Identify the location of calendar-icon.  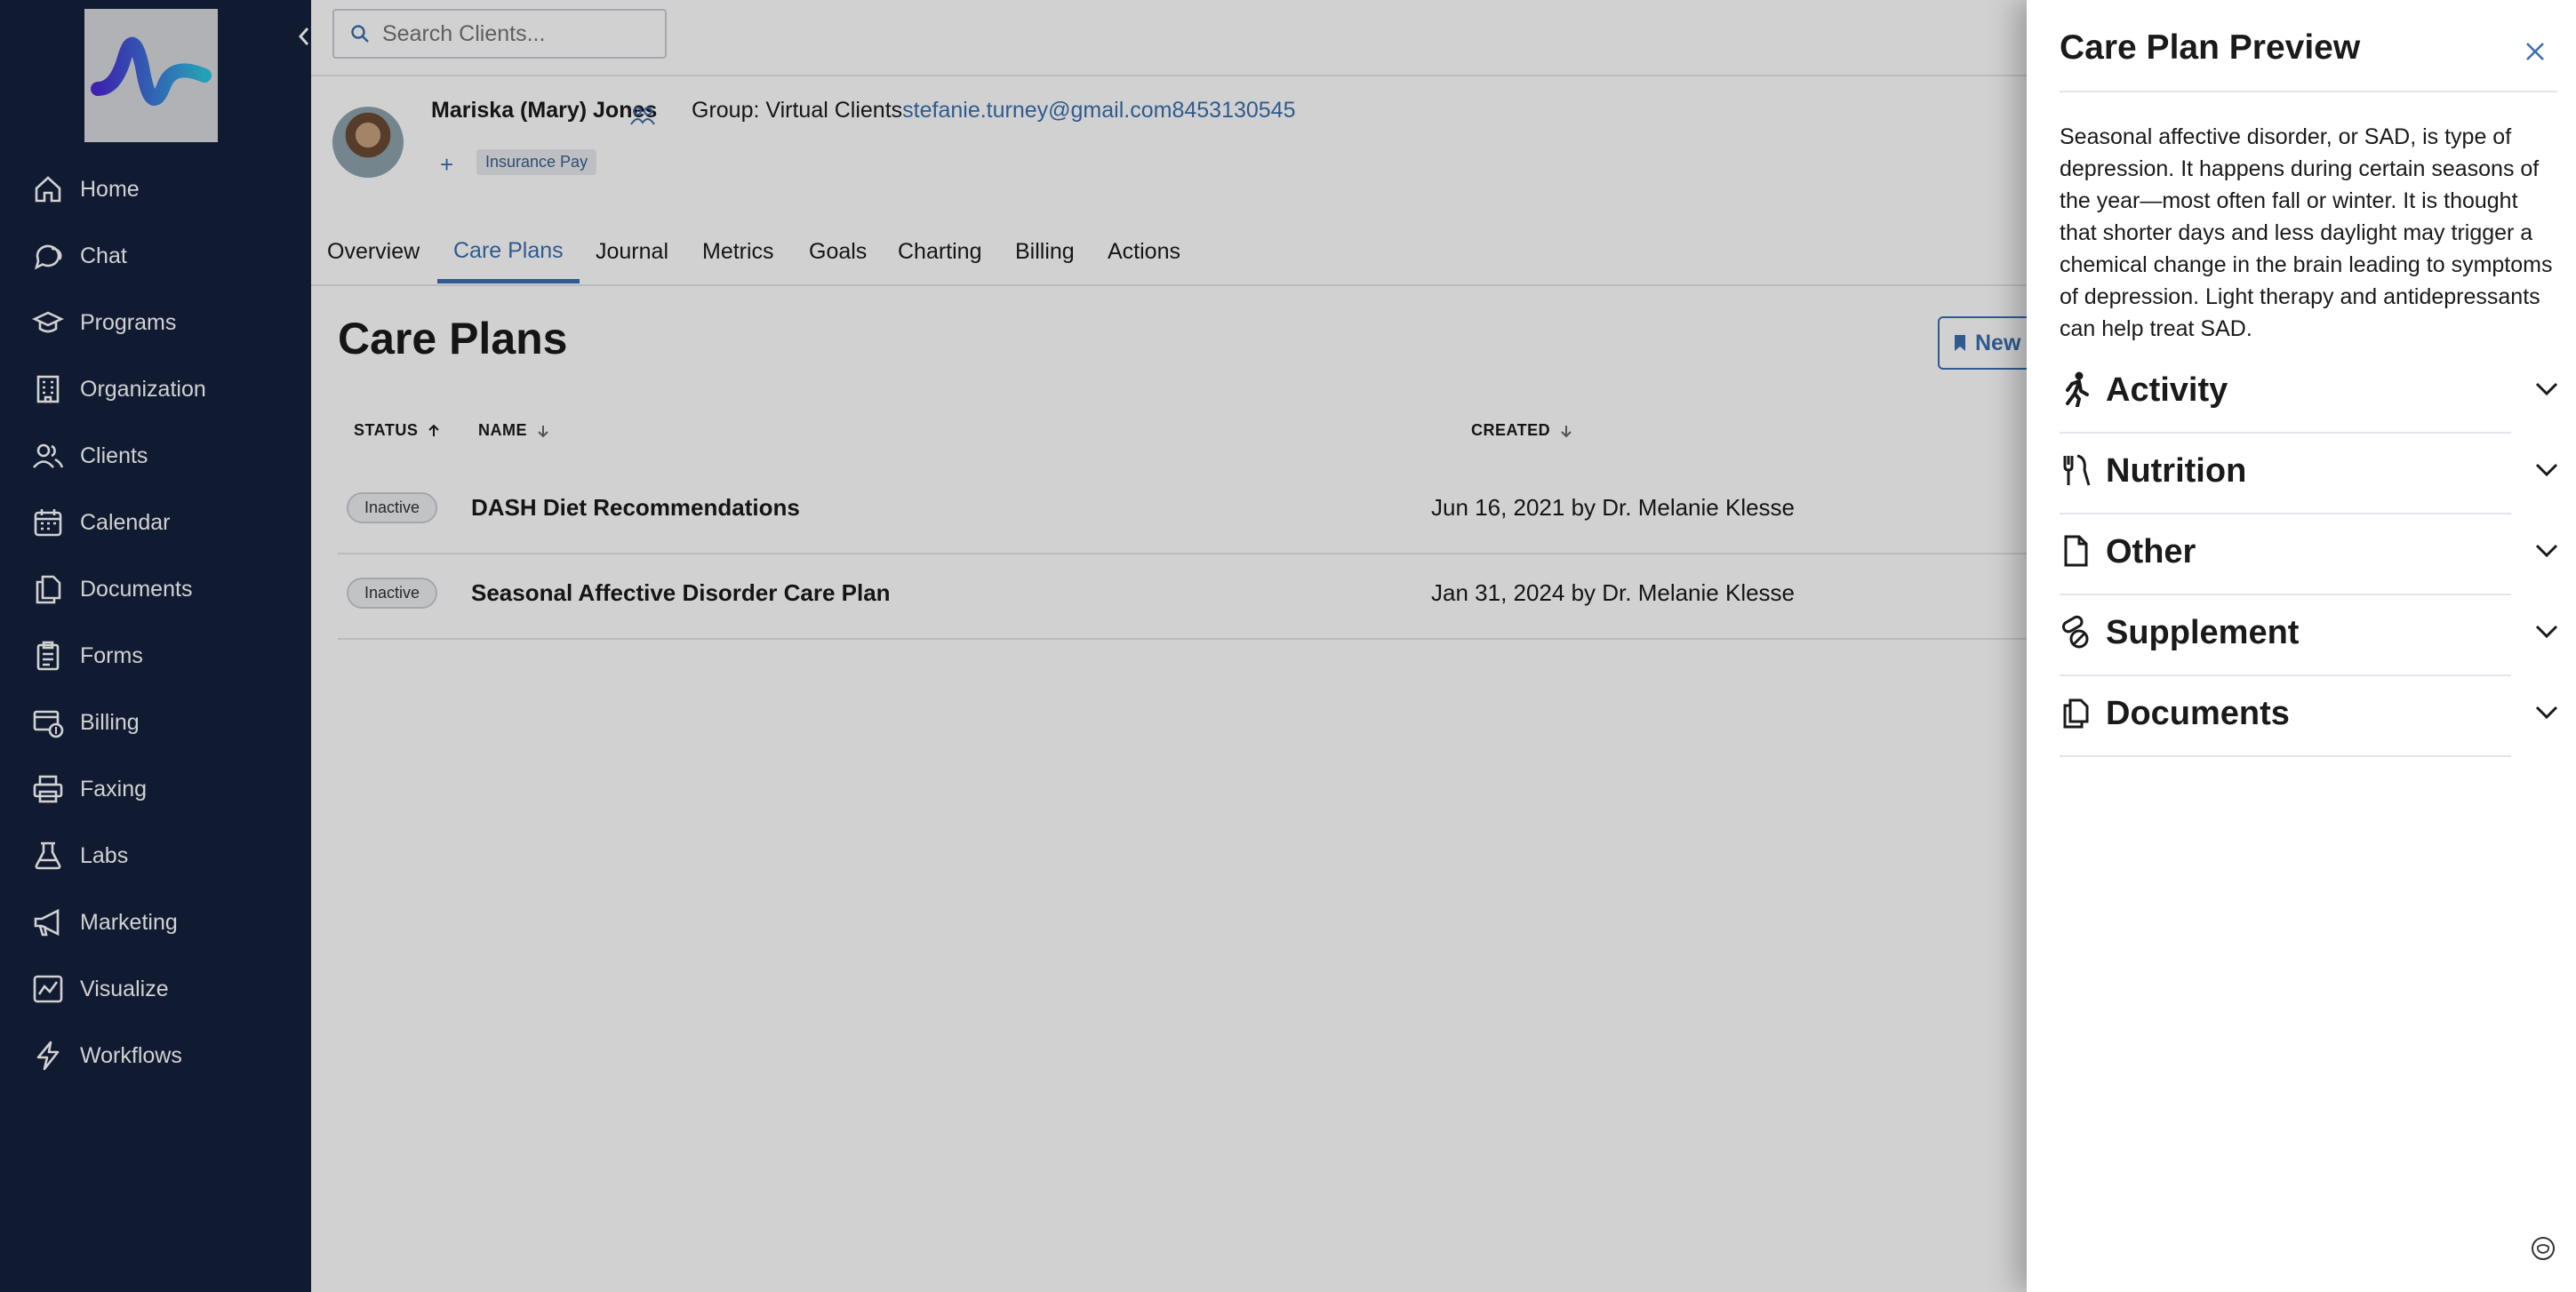
(48, 523).